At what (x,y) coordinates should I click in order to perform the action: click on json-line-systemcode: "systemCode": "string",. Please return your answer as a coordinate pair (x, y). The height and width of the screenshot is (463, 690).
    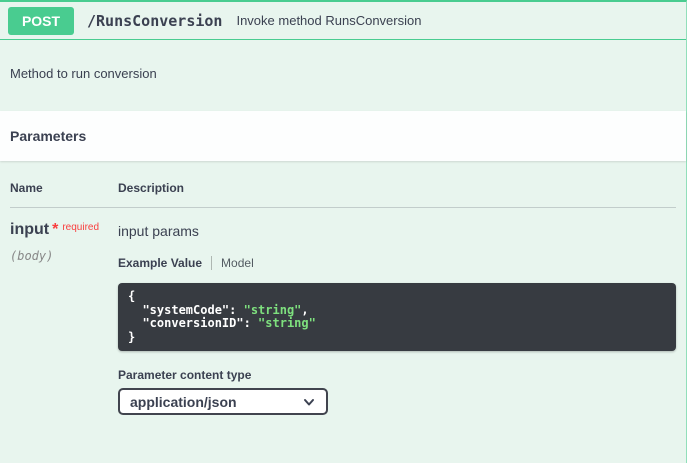
    Looking at the image, I should click on (218, 309).